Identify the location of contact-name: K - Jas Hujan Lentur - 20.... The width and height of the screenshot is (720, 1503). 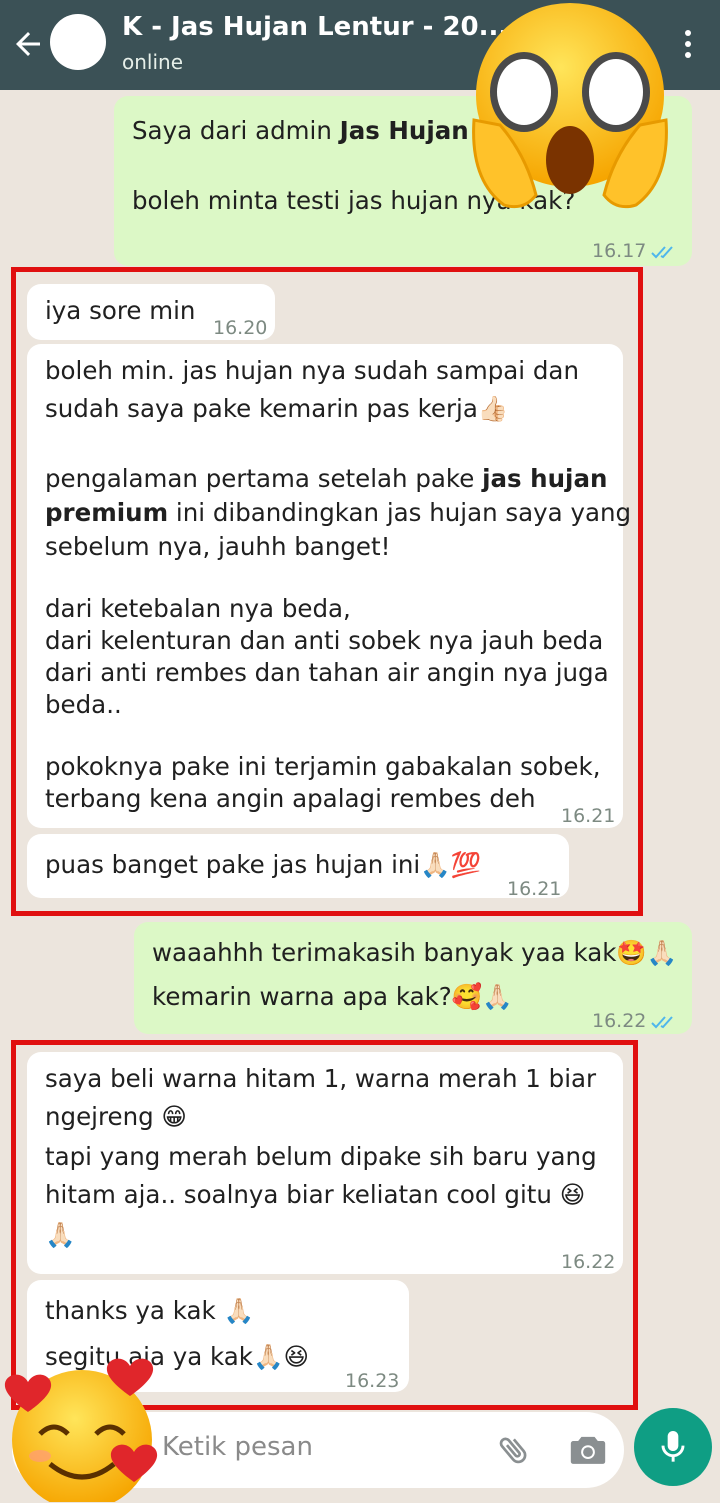
(315, 27).